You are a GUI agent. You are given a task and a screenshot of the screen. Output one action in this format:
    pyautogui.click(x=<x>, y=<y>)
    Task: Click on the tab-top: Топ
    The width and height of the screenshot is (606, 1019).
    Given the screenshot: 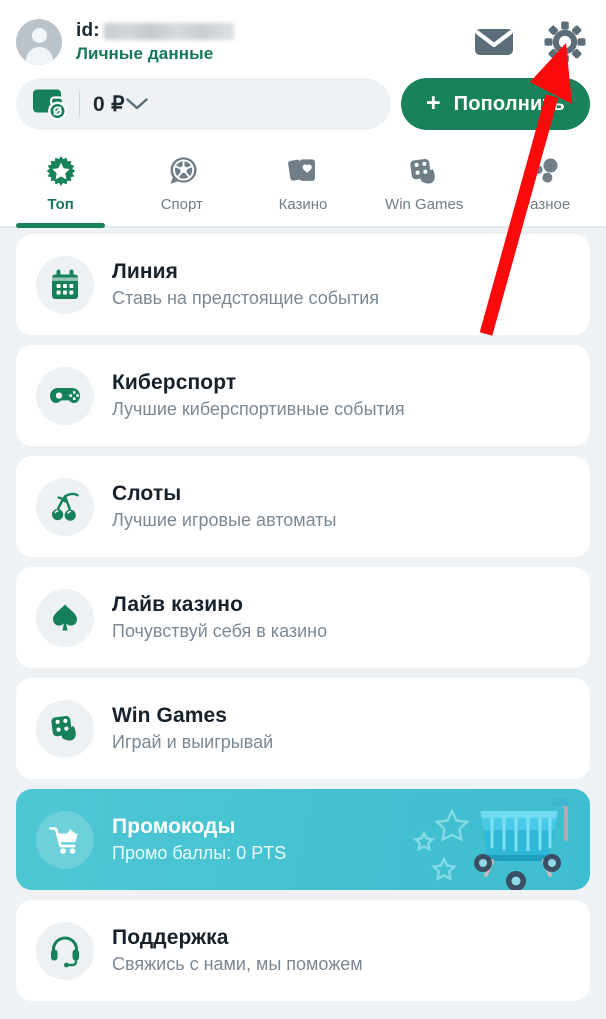 What is the action you would take?
    pyautogui.click(x=60, y=187)
    